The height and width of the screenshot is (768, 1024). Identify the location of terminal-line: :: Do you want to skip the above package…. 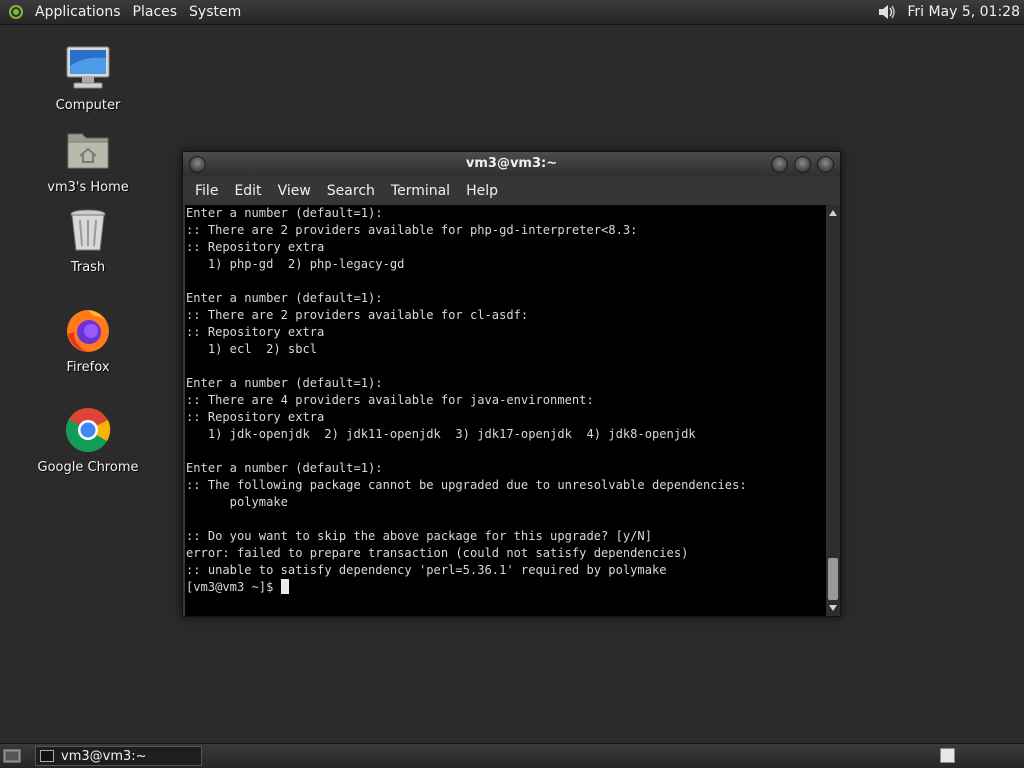
(419, 536).